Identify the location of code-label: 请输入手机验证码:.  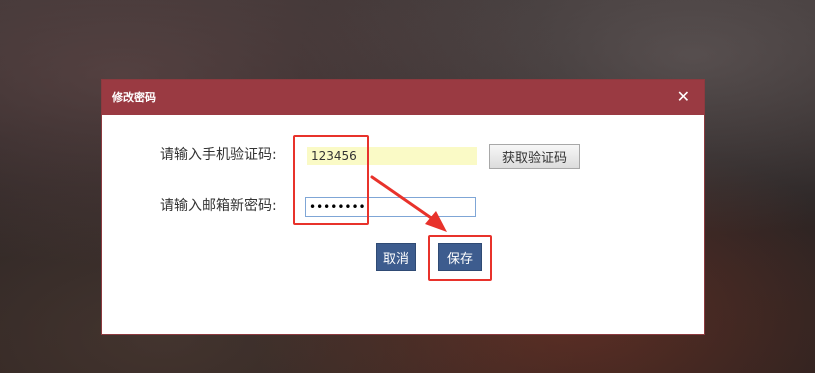
(218, 155).